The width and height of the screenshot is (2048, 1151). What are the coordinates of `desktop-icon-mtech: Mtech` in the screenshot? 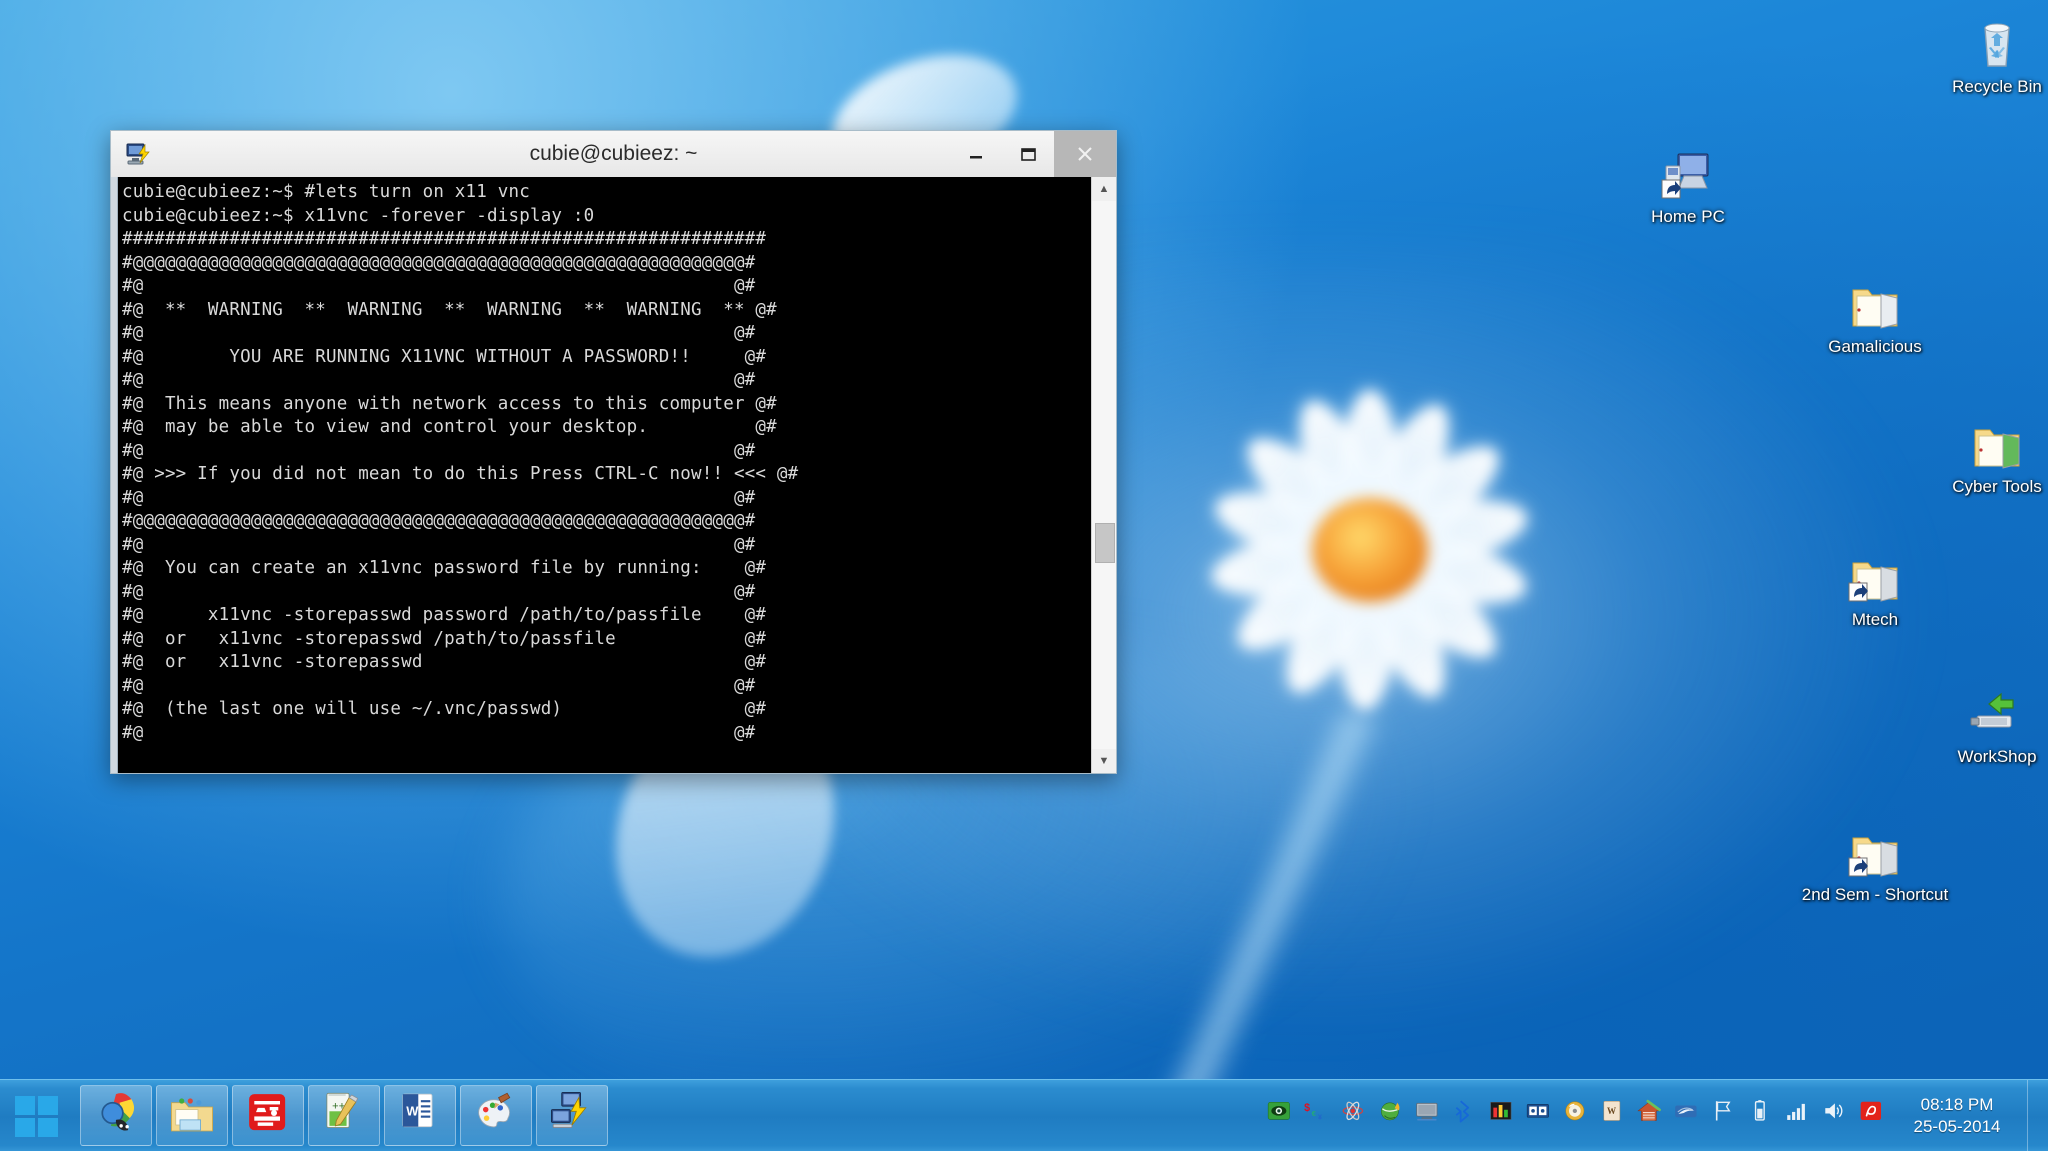 It's located at (1875, 586).